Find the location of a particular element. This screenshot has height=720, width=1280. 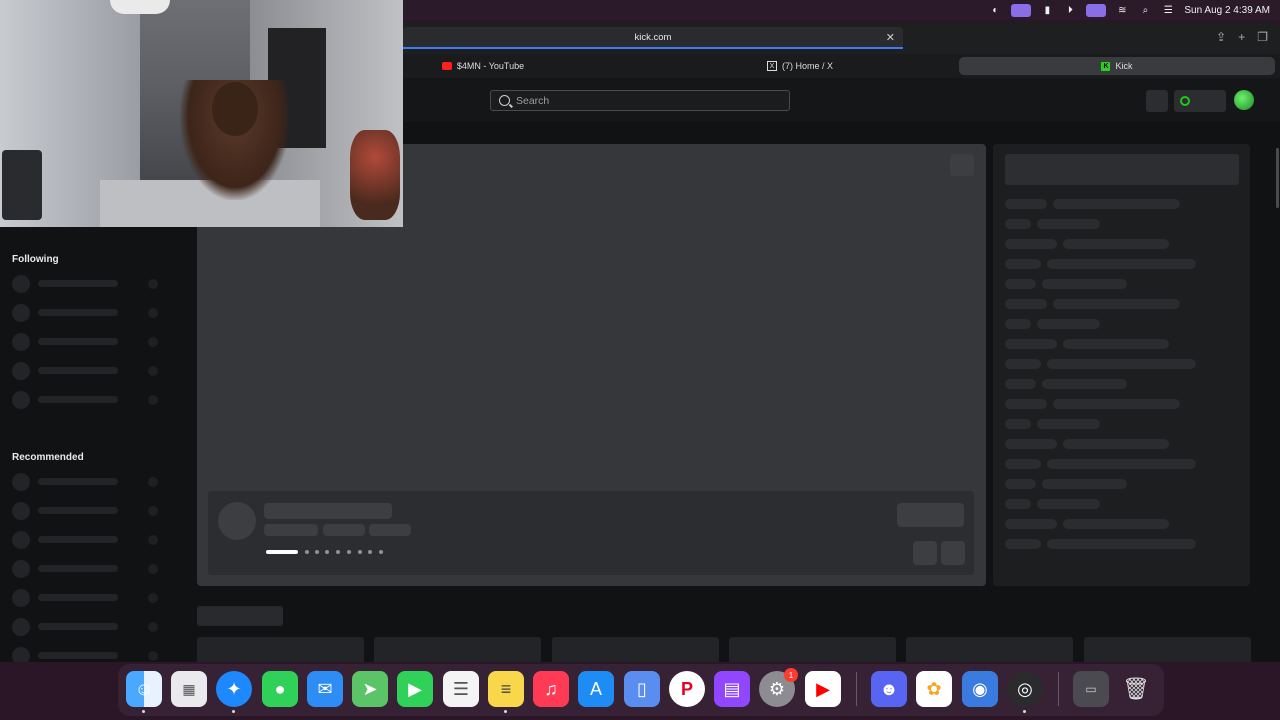

tab-kick: K Kick is located at coordinates (1117, 66).